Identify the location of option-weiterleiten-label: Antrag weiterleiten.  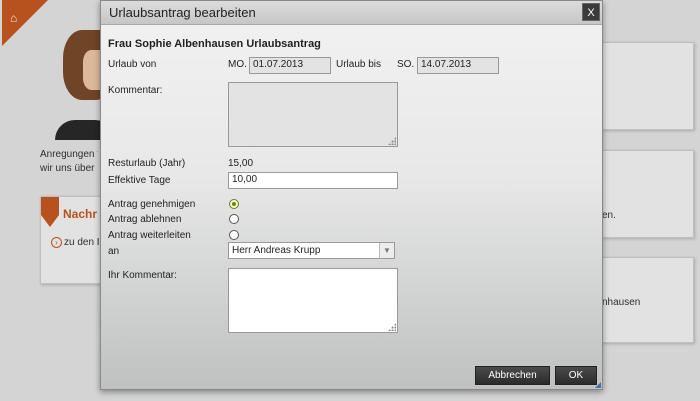
(149, 235).